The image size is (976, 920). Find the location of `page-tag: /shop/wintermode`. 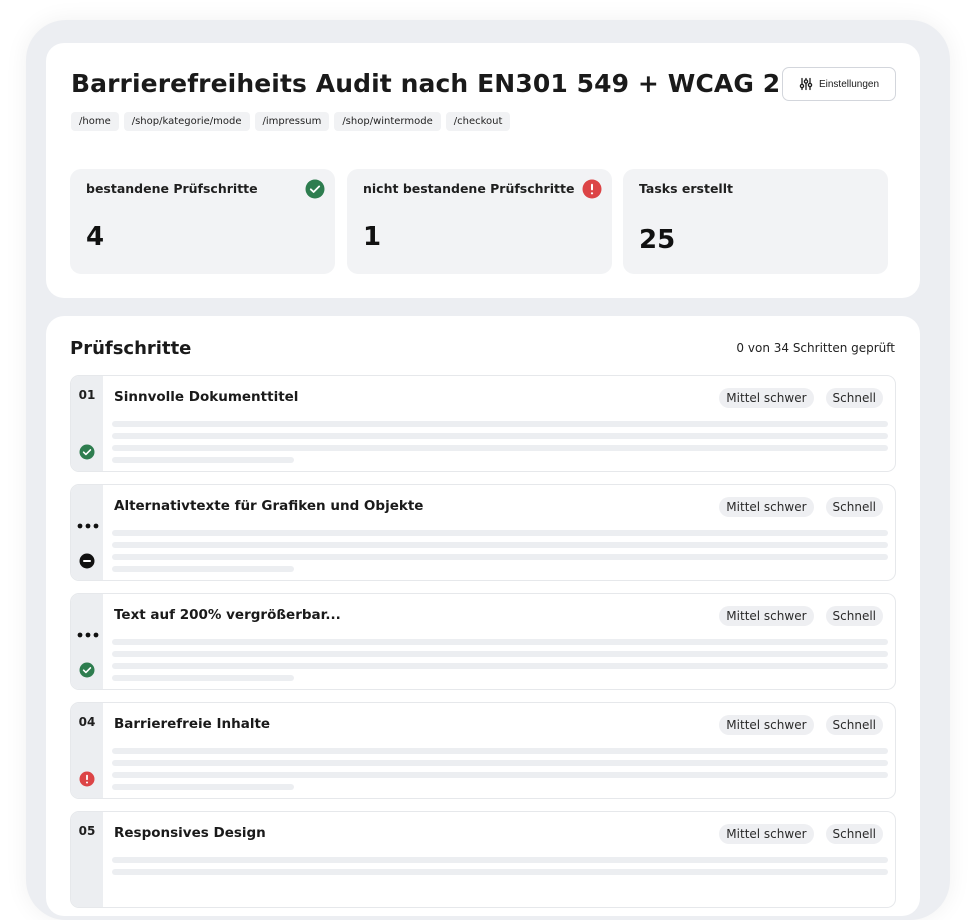

page-tag: /shop/wintermode is located at coordinates (387, 121).